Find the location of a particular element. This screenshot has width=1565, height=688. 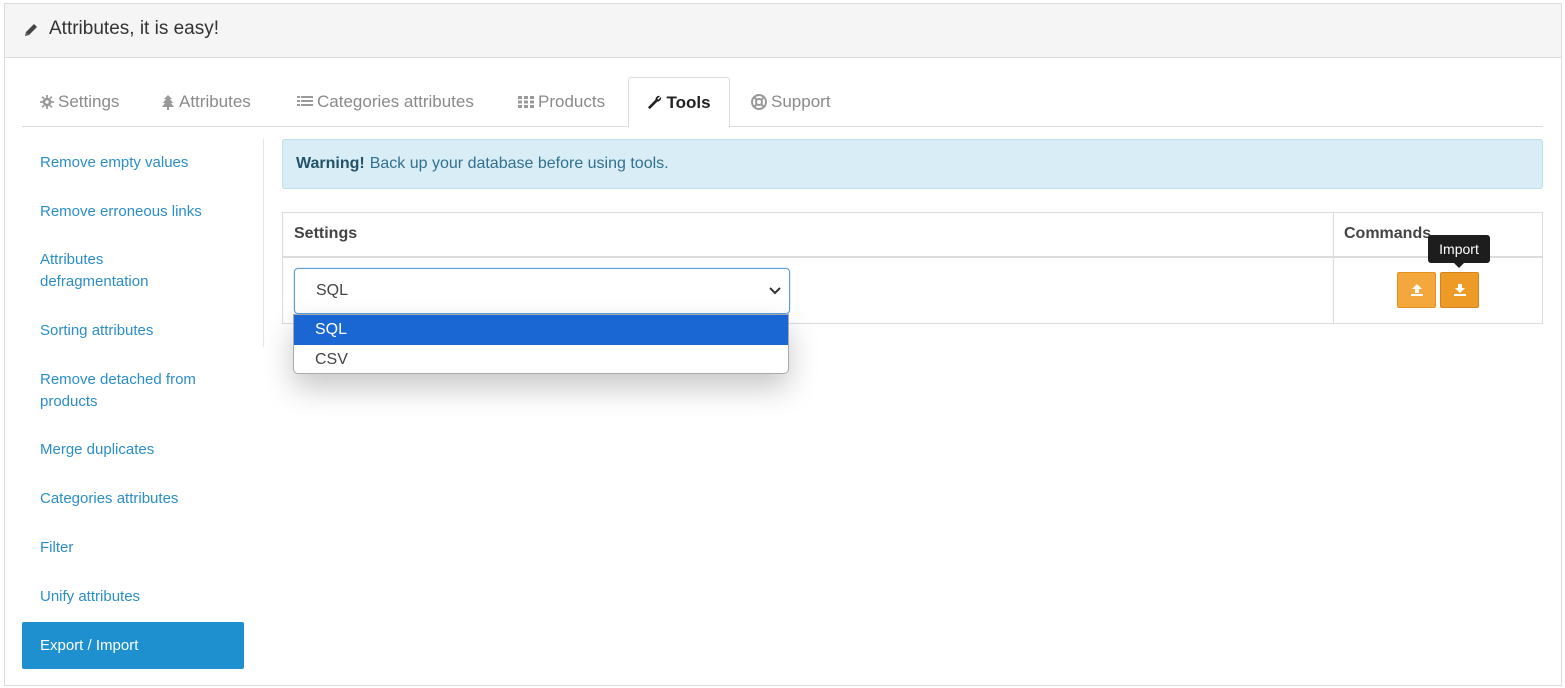

page-title: Attributes, it is easy! is located at coordinates (134, 28).